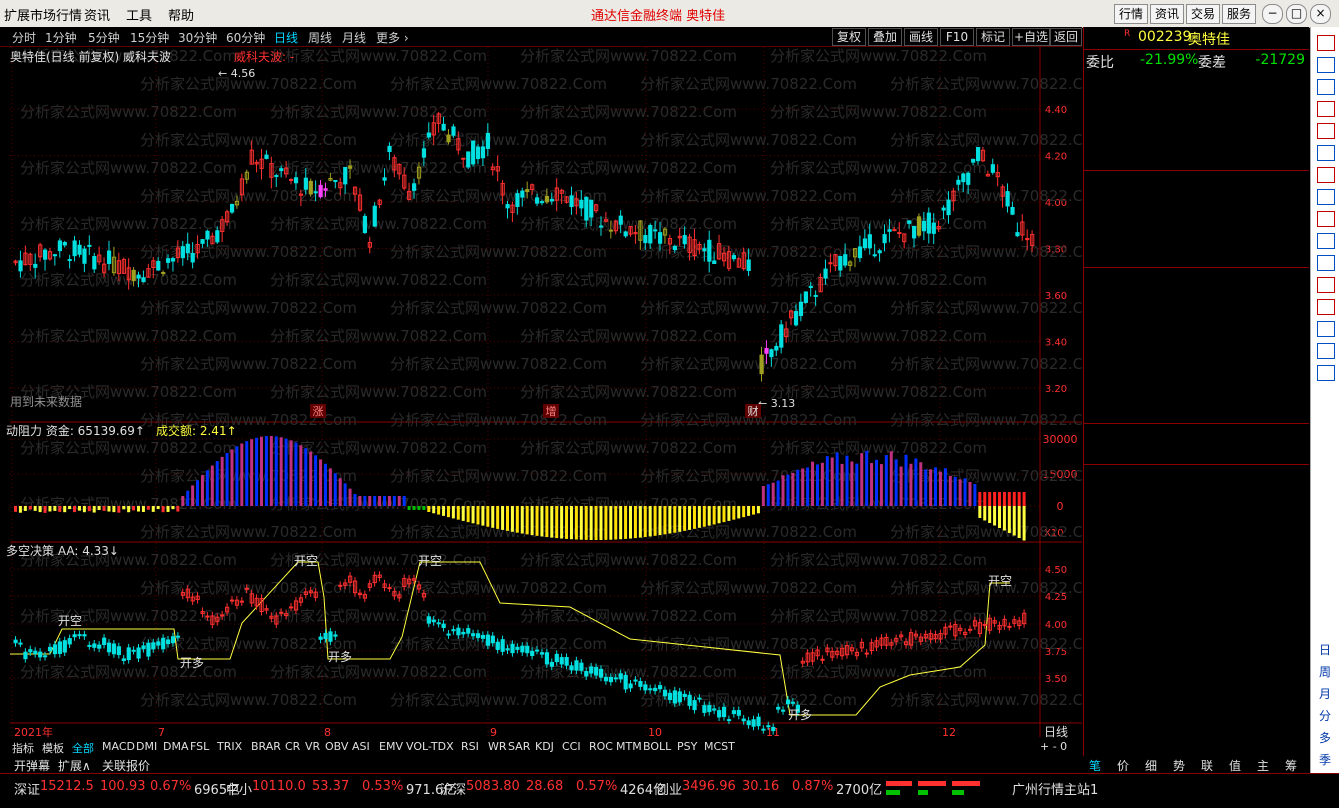  Describe the element at coordinates (921, 37) in the screenshot. I see `draw-button: 画线` at that location.